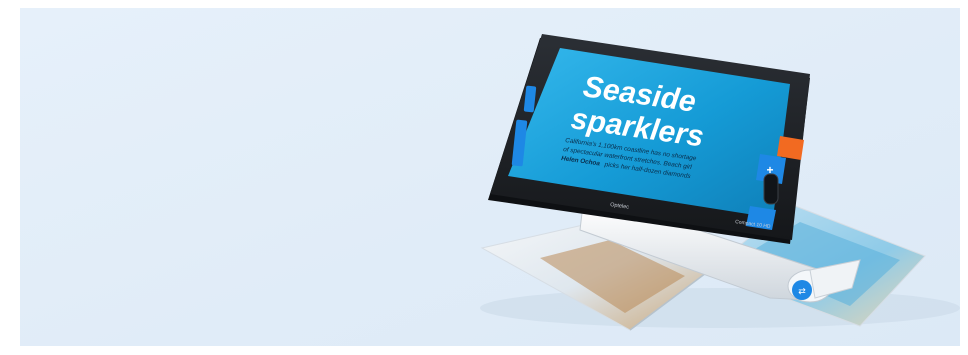 The width and height of the screenshot is (968, 355). What do you see at coordinates (771, 189) in the screenshot?
I see `right-dial` at bounding box center [771, 189].